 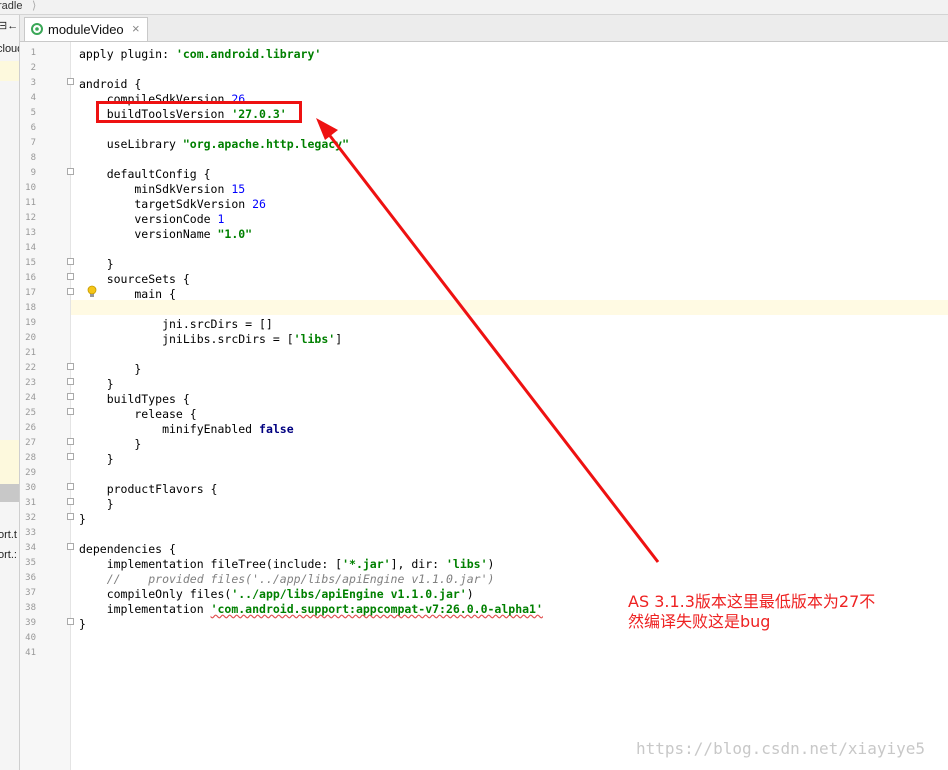 I want to click on code-line: 28 }, so click(x=486, y=458).